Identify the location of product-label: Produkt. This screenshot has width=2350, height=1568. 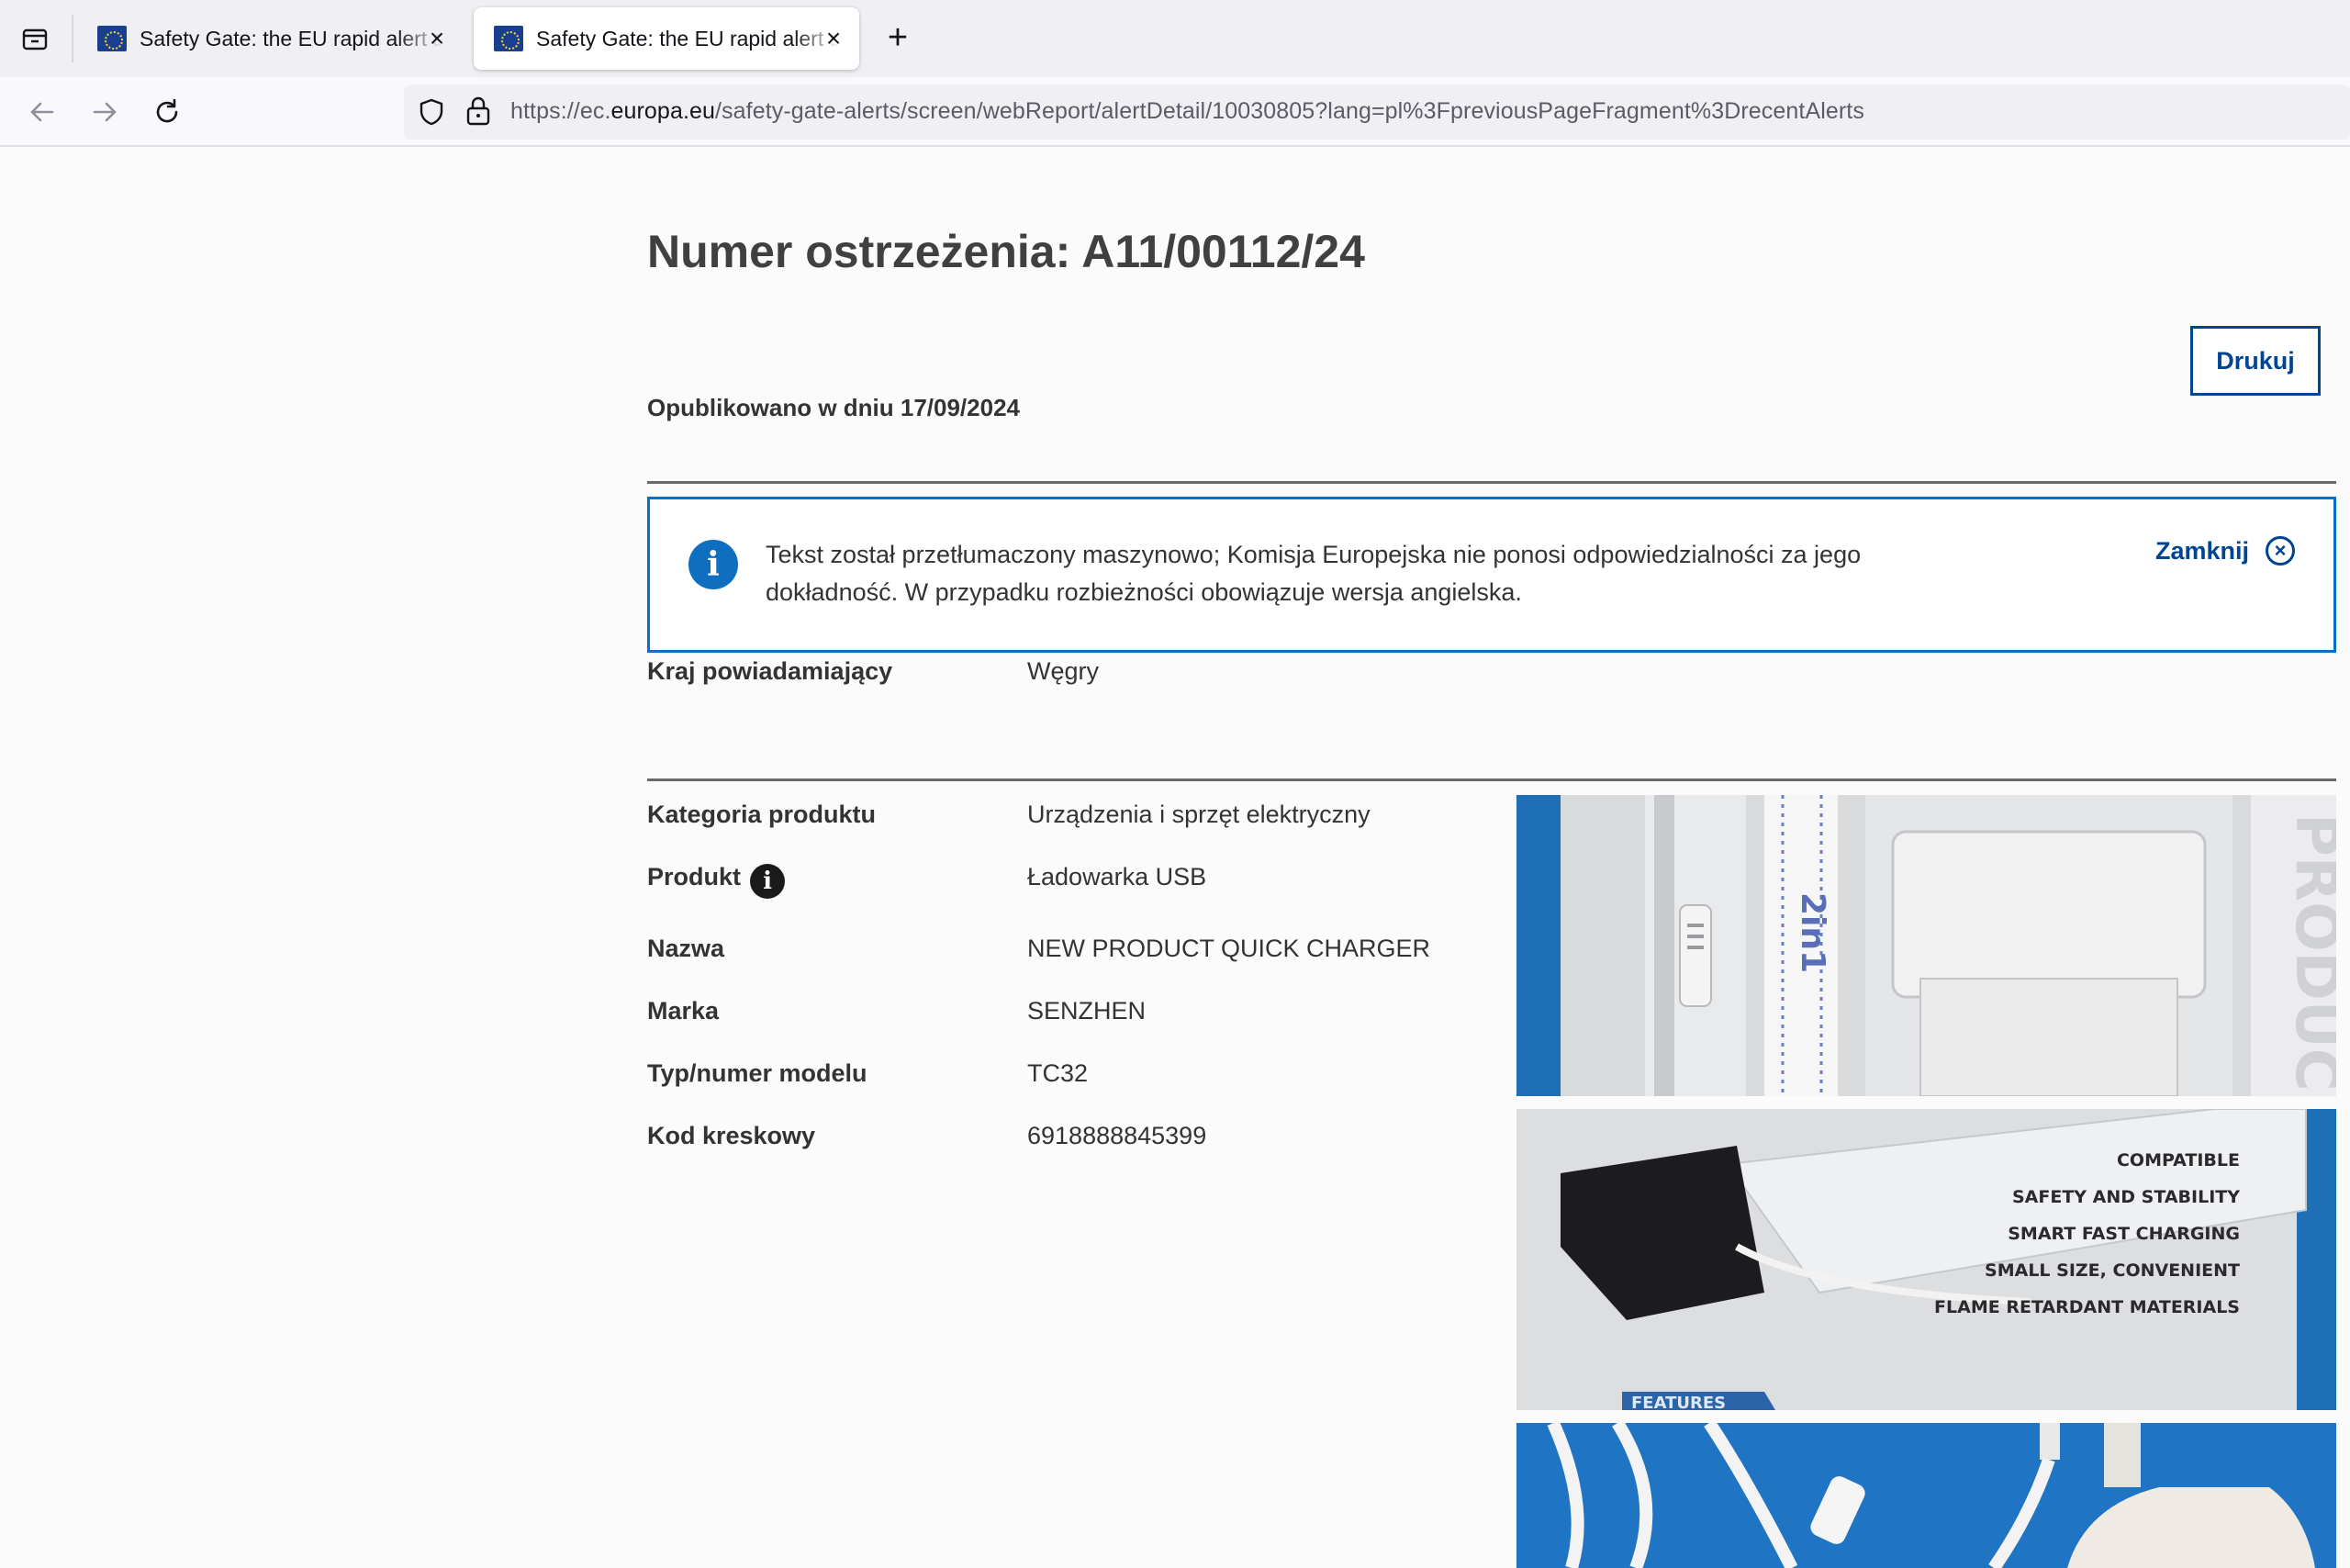
(694, 876).